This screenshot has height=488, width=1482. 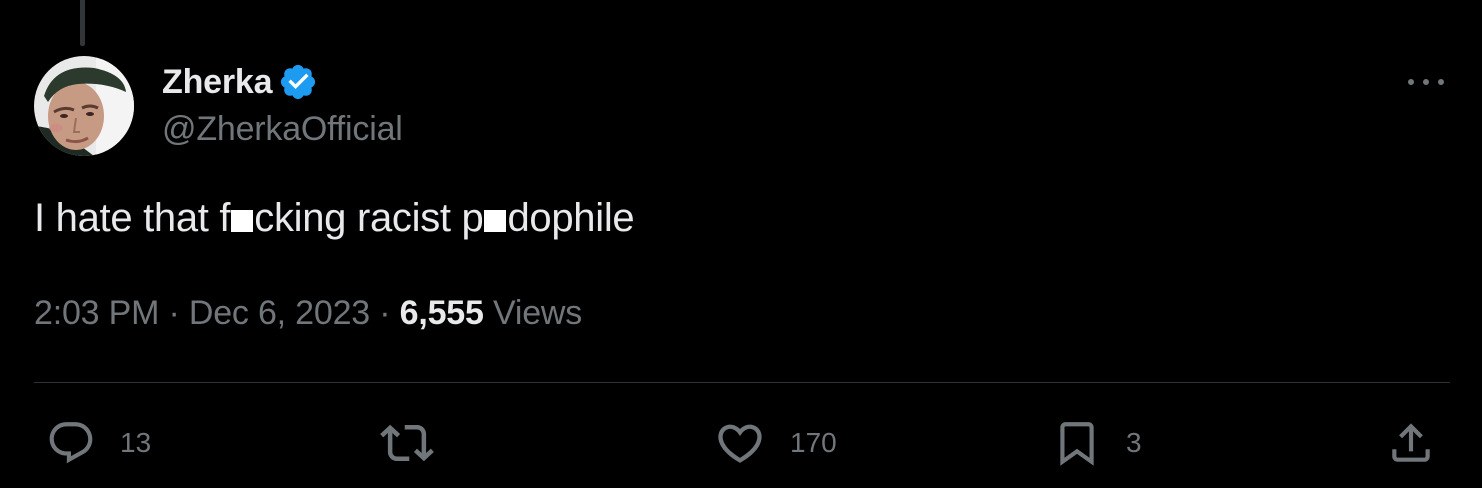 What do you see at coordinates (282, 129) in the screenshot?
I see `author-handle: @ZherkaOfficial` at bounding box center [282, 129].